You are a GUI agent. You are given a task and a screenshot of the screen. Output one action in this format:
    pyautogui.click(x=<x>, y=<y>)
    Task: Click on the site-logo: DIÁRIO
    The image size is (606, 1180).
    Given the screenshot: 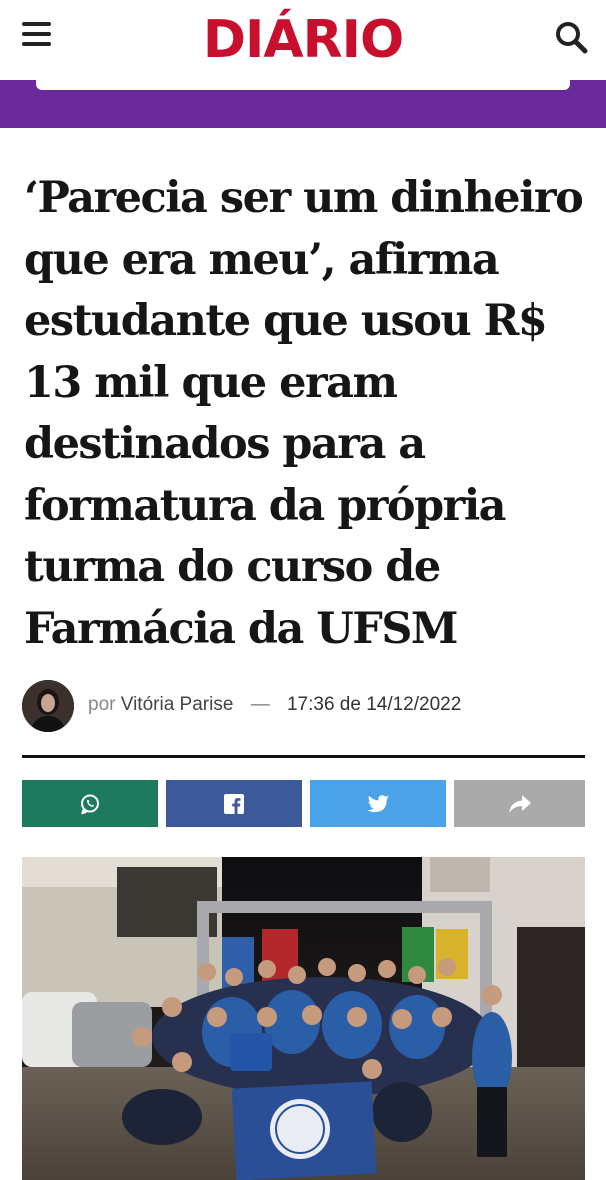 What is the action you would take?
    pyautogui.click(x=303, y=40)
    